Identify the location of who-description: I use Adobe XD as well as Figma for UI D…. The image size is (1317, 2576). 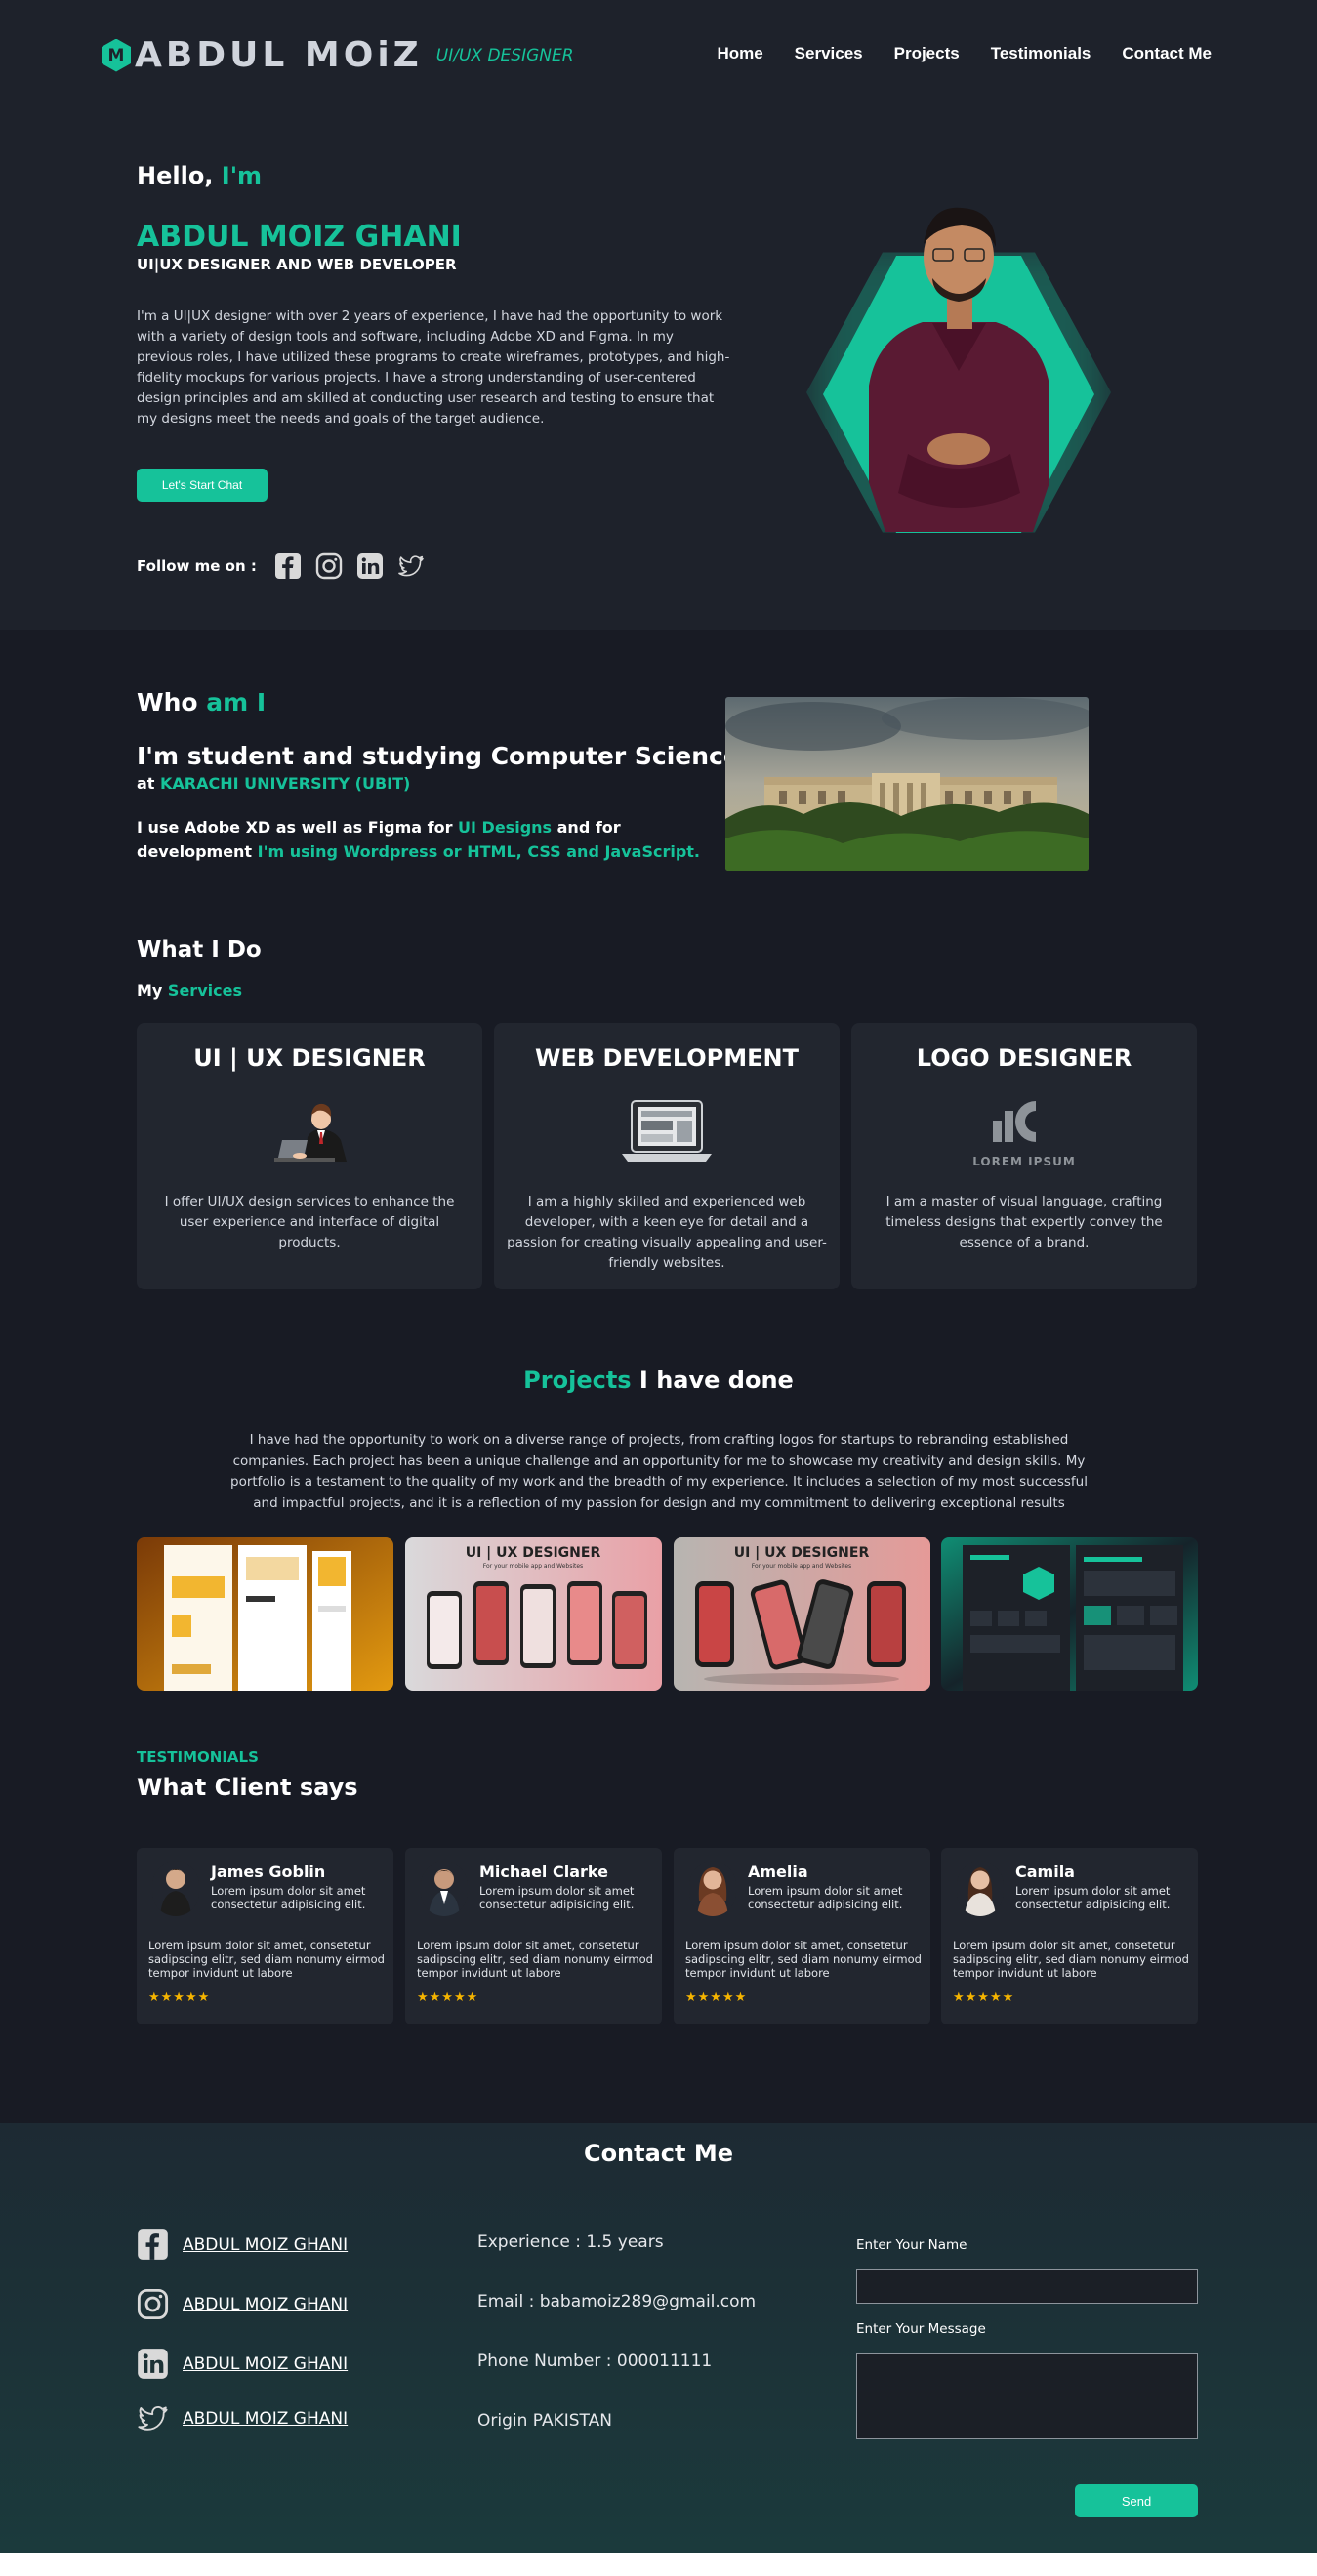
(429, 839).